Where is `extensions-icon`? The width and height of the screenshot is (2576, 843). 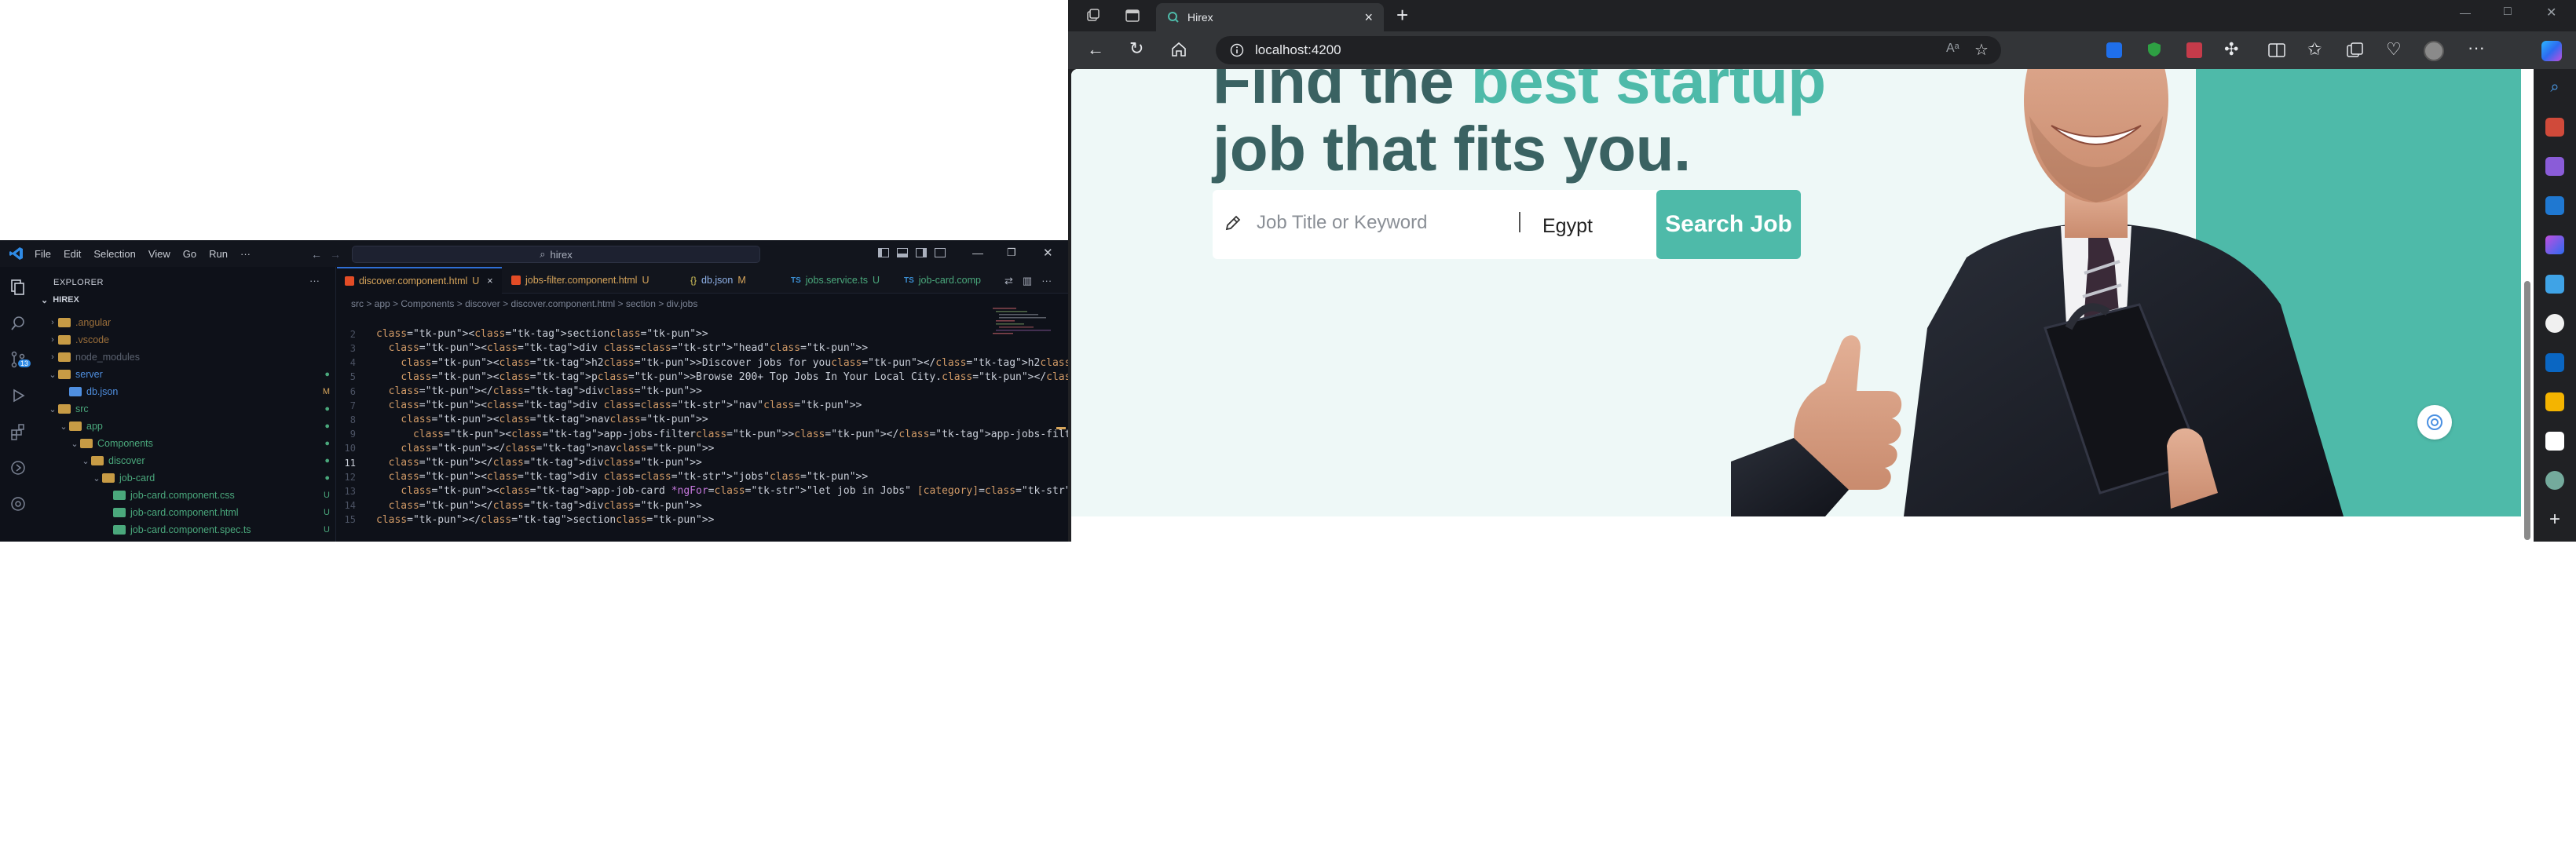
extensions-icon is located at coordinates (18, 431).